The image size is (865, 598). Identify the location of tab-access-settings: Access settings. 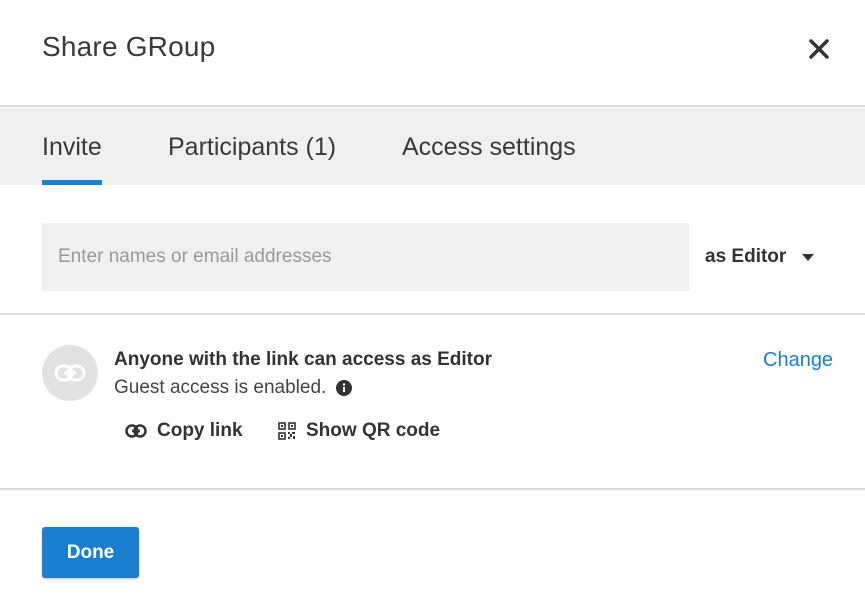
(489, 146).